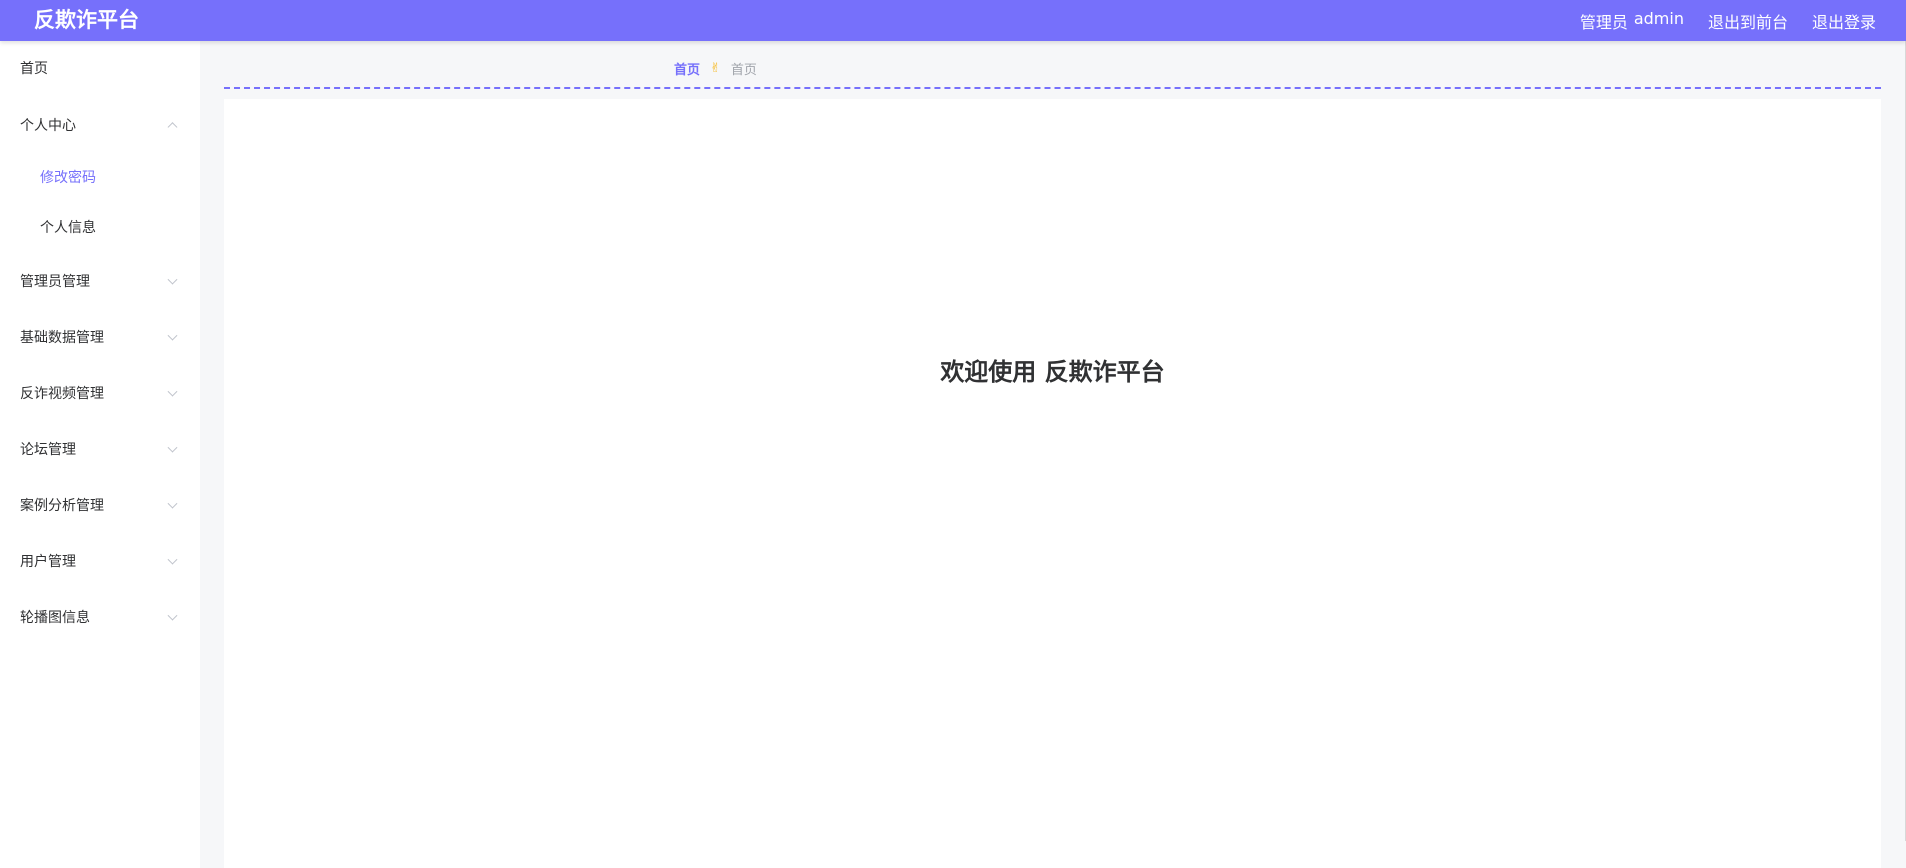 Image resolution: width=1906 pixels, height=868 pixels. Describe the element at coordinates (100, 68) in the screenshot. I see `sidebar-item-home: 首页` at that location.